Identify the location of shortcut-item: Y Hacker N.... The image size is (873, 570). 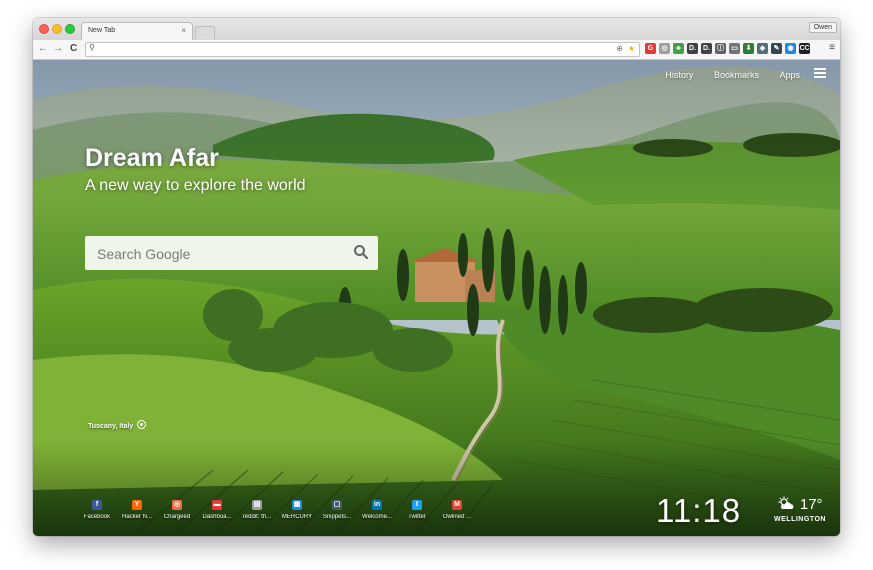
(137, 510).